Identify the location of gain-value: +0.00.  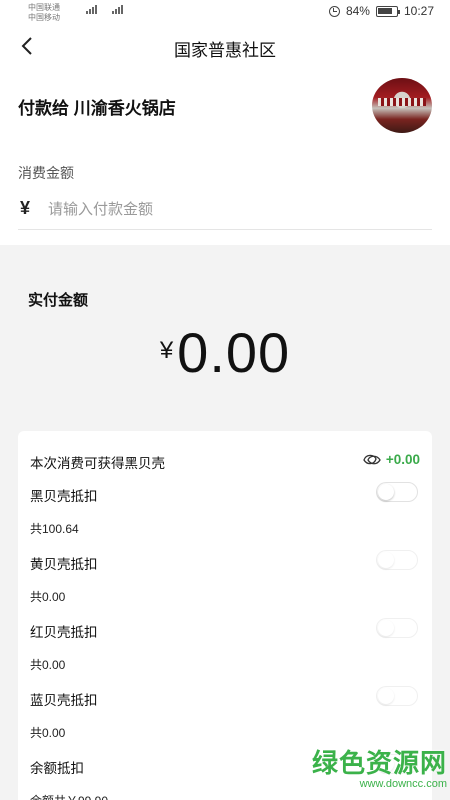
(402, 459).